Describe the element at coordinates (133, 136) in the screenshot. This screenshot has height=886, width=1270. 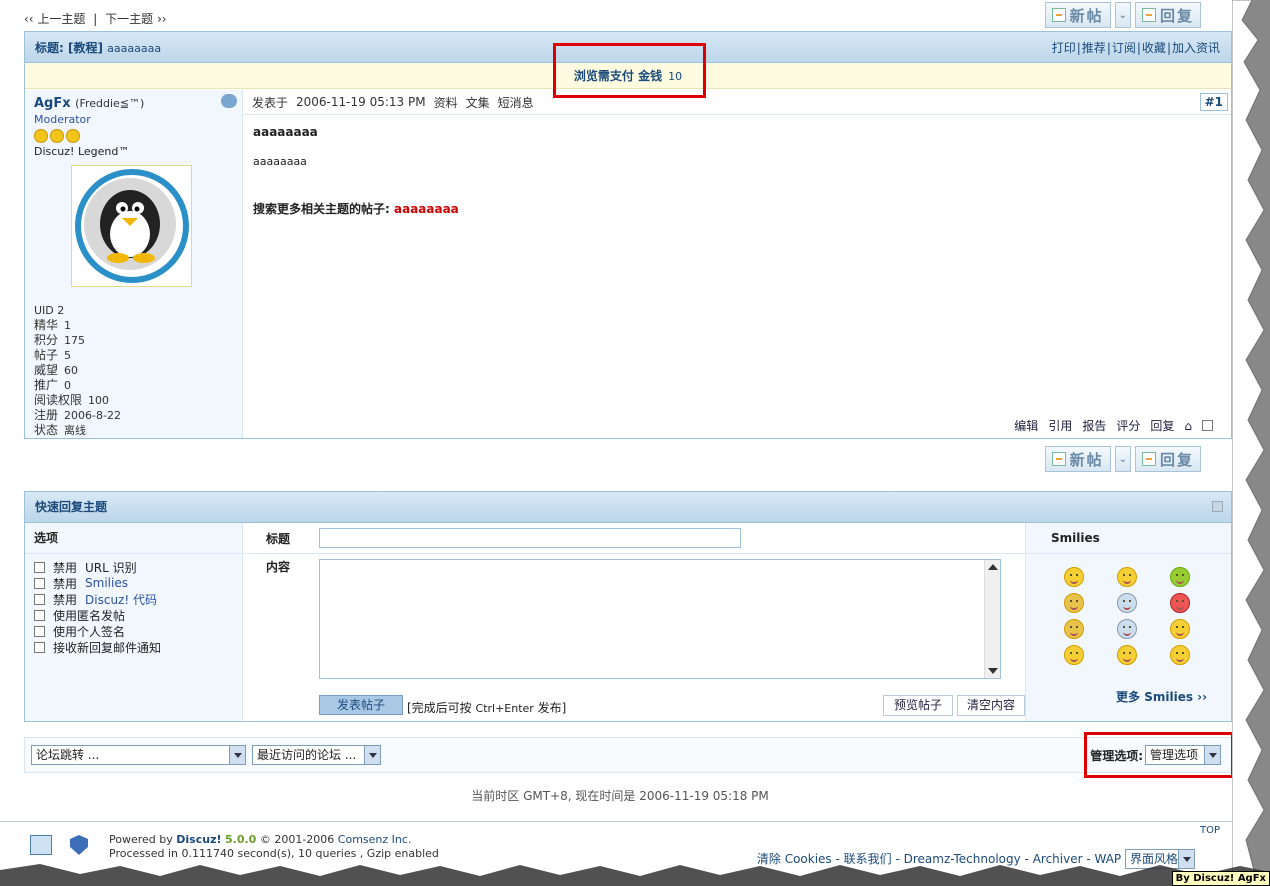
I see `rank-stars` at that location.